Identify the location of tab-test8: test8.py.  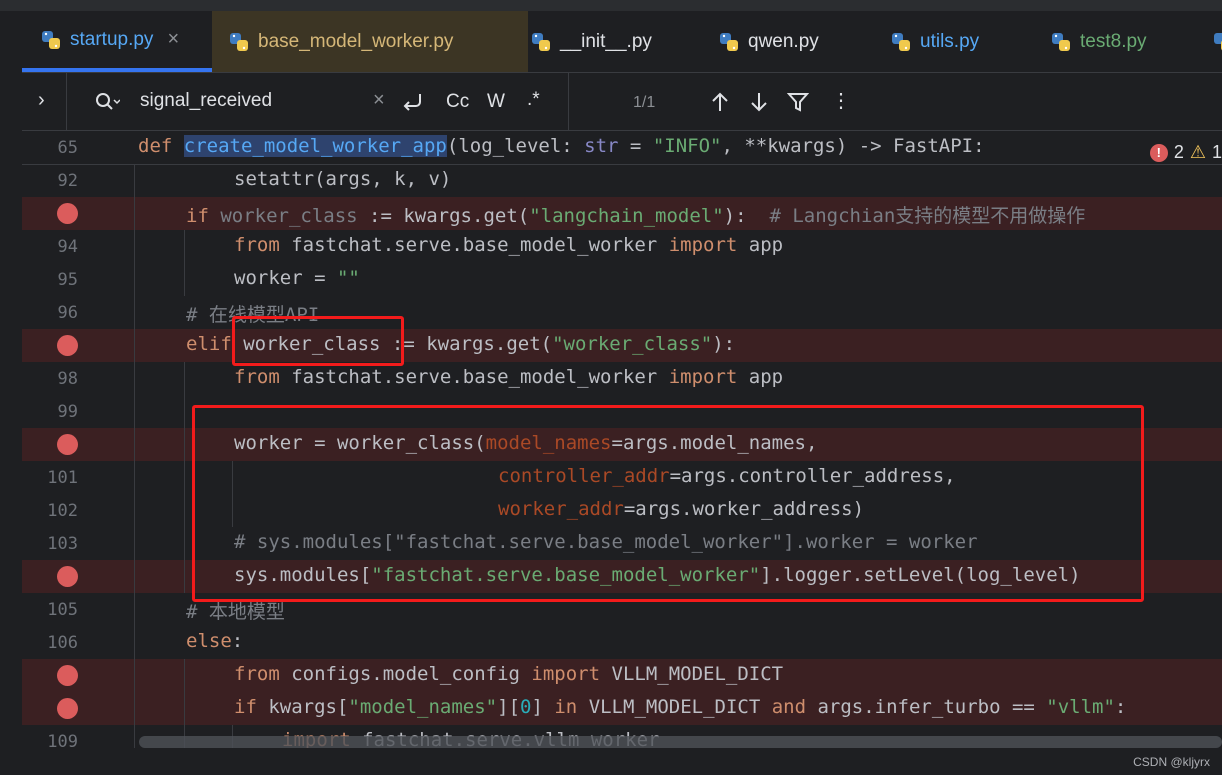
(1098, 41).